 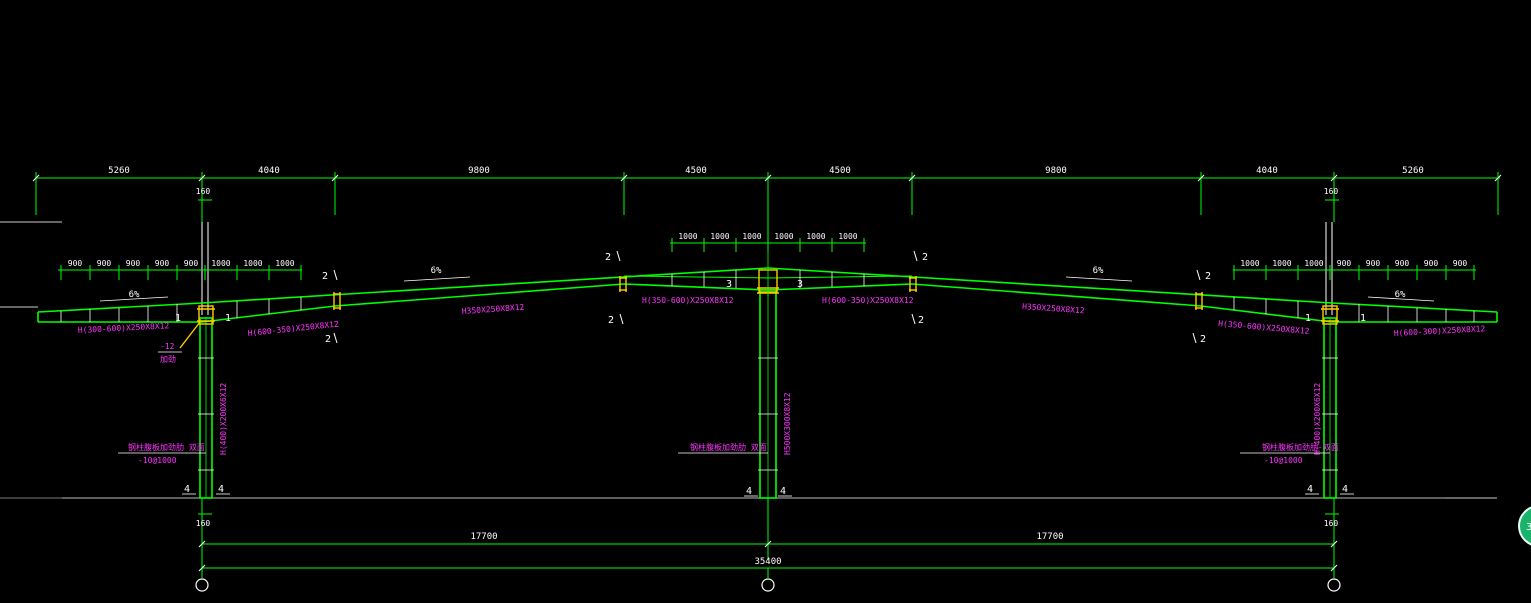 I want to click on top-dim-5: 4500, so click(x=840, y=171).